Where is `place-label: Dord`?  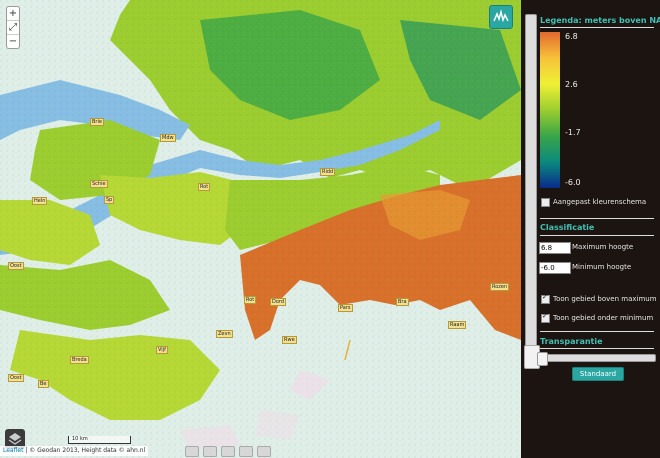
place-label: Dord is located at coordinates (278, 302).